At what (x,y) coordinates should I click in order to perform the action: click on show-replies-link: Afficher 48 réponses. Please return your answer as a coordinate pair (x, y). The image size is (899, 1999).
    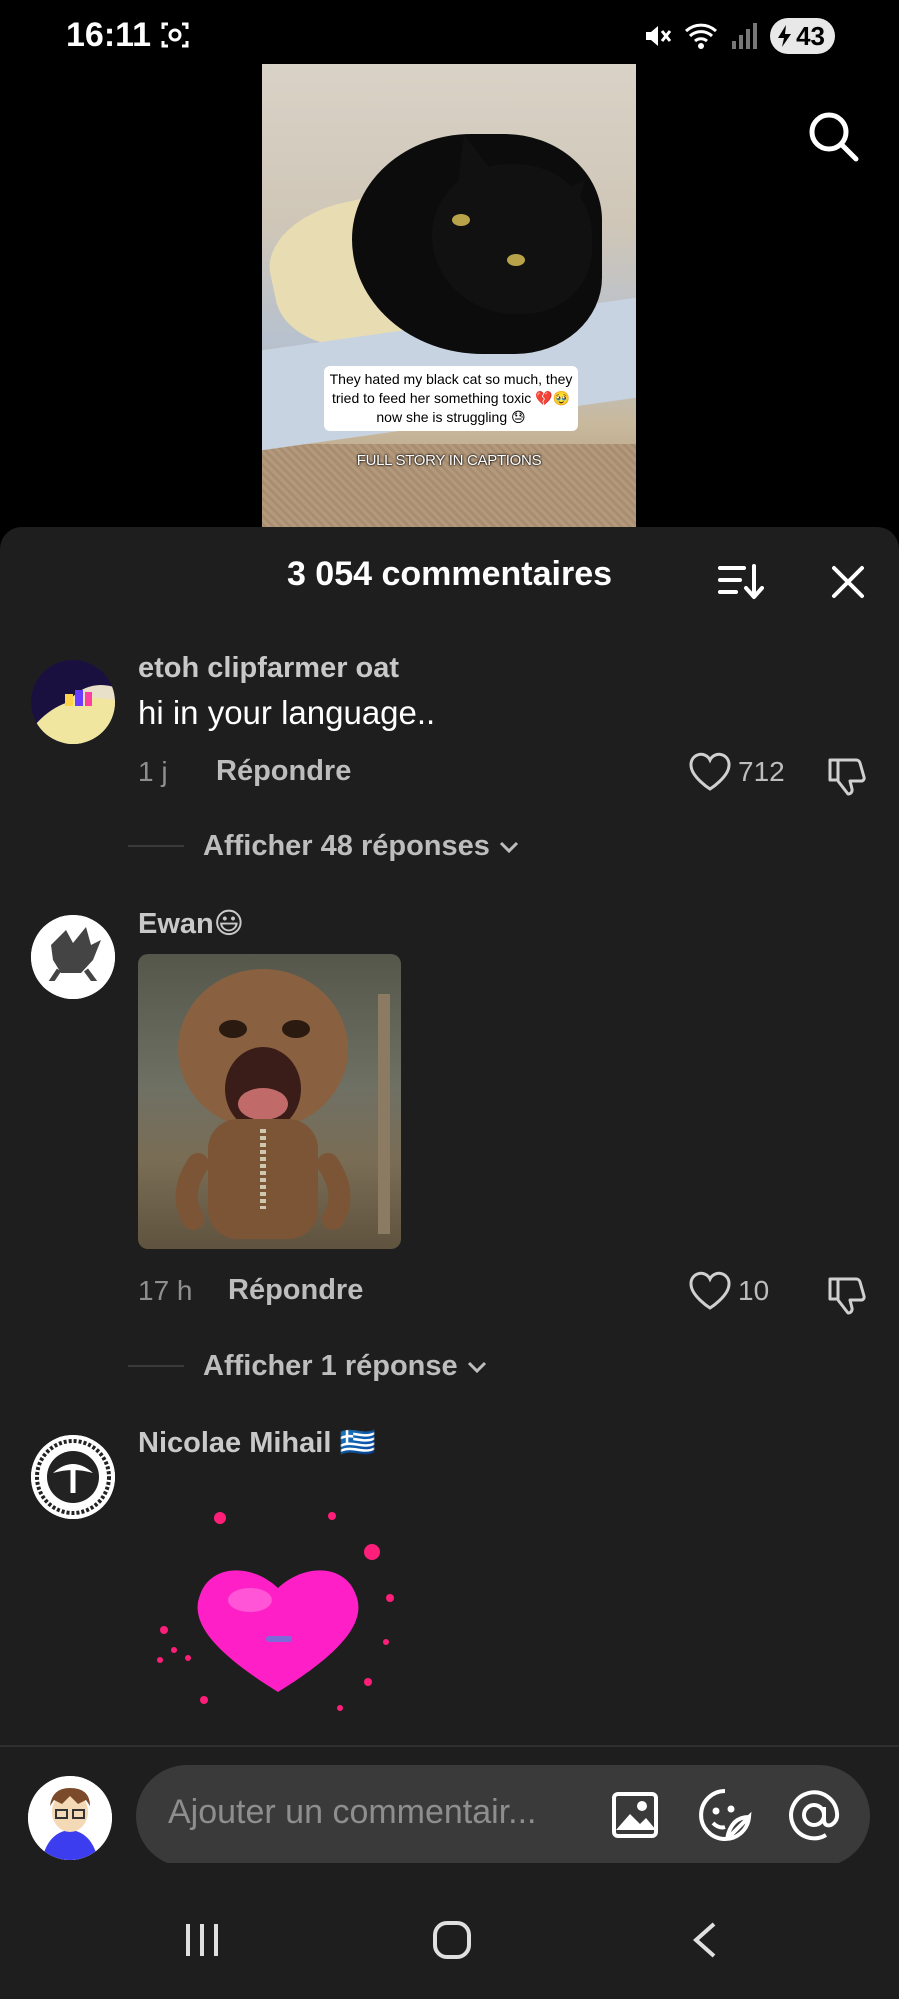
    Looking at the image, I should click on (361, 846).